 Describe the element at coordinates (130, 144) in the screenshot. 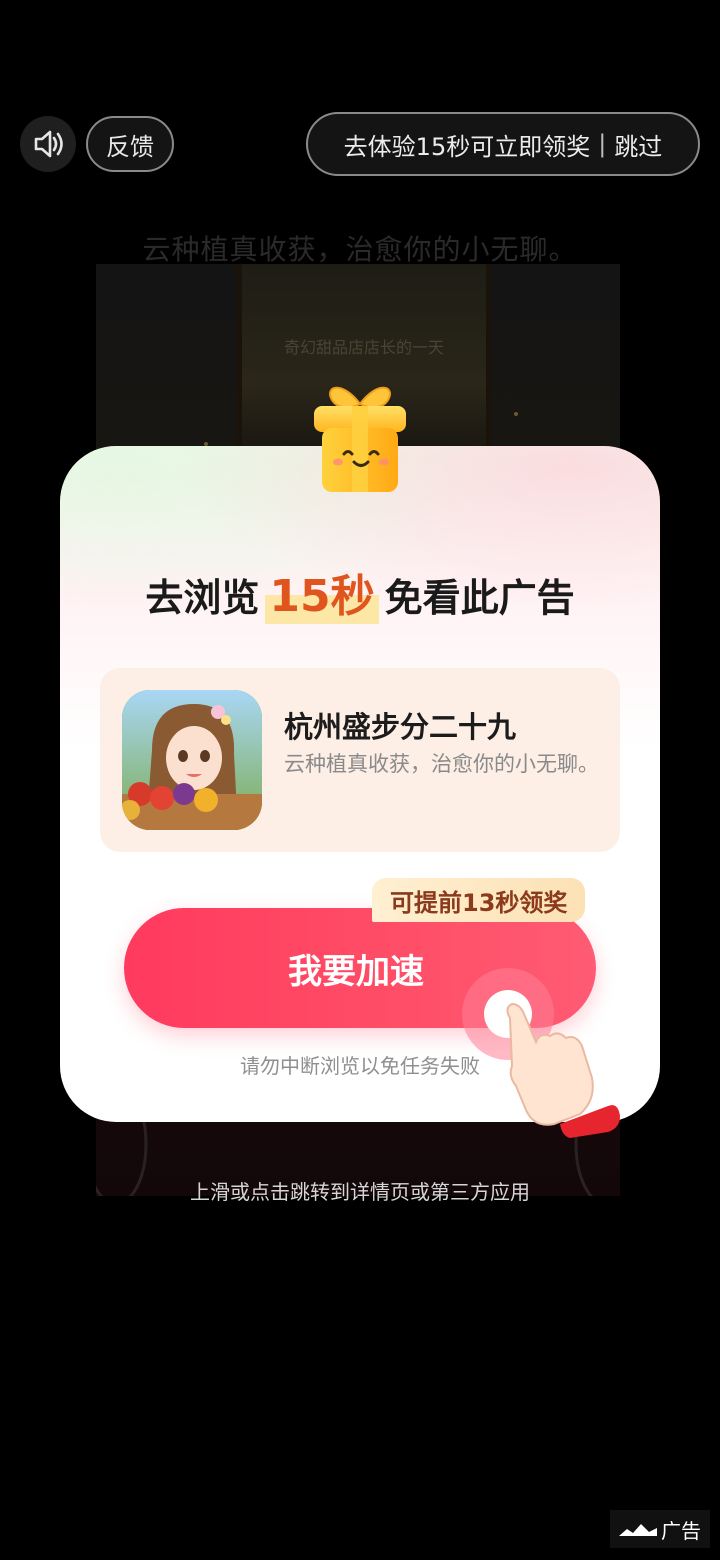

I see `feedback-button: 反馈` at that location.